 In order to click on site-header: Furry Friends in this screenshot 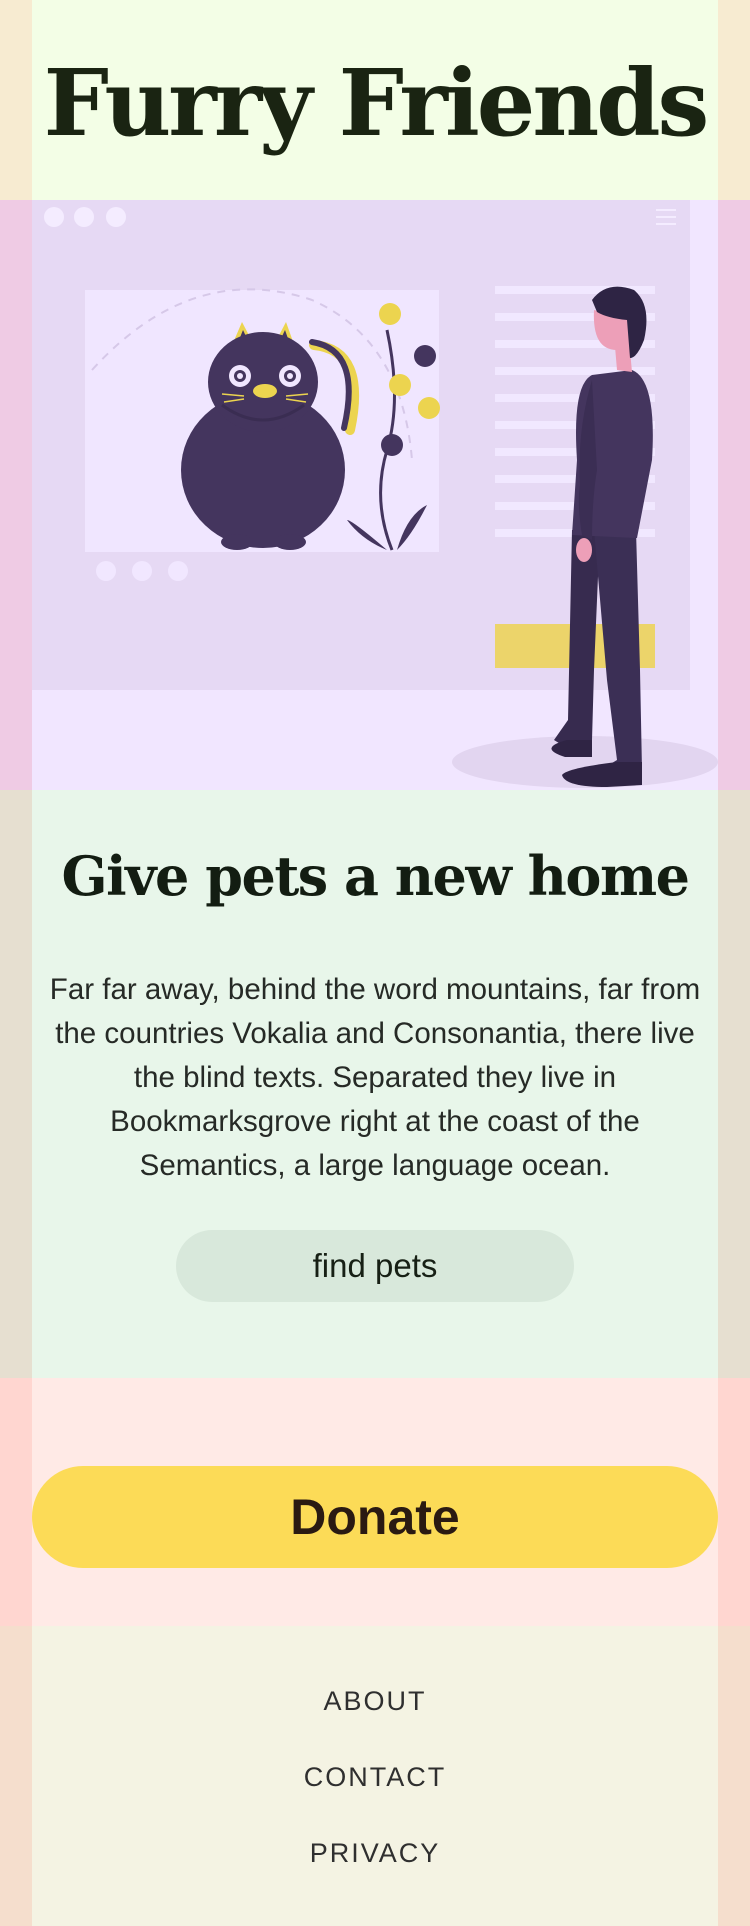, I will do `click(375, 100)`.